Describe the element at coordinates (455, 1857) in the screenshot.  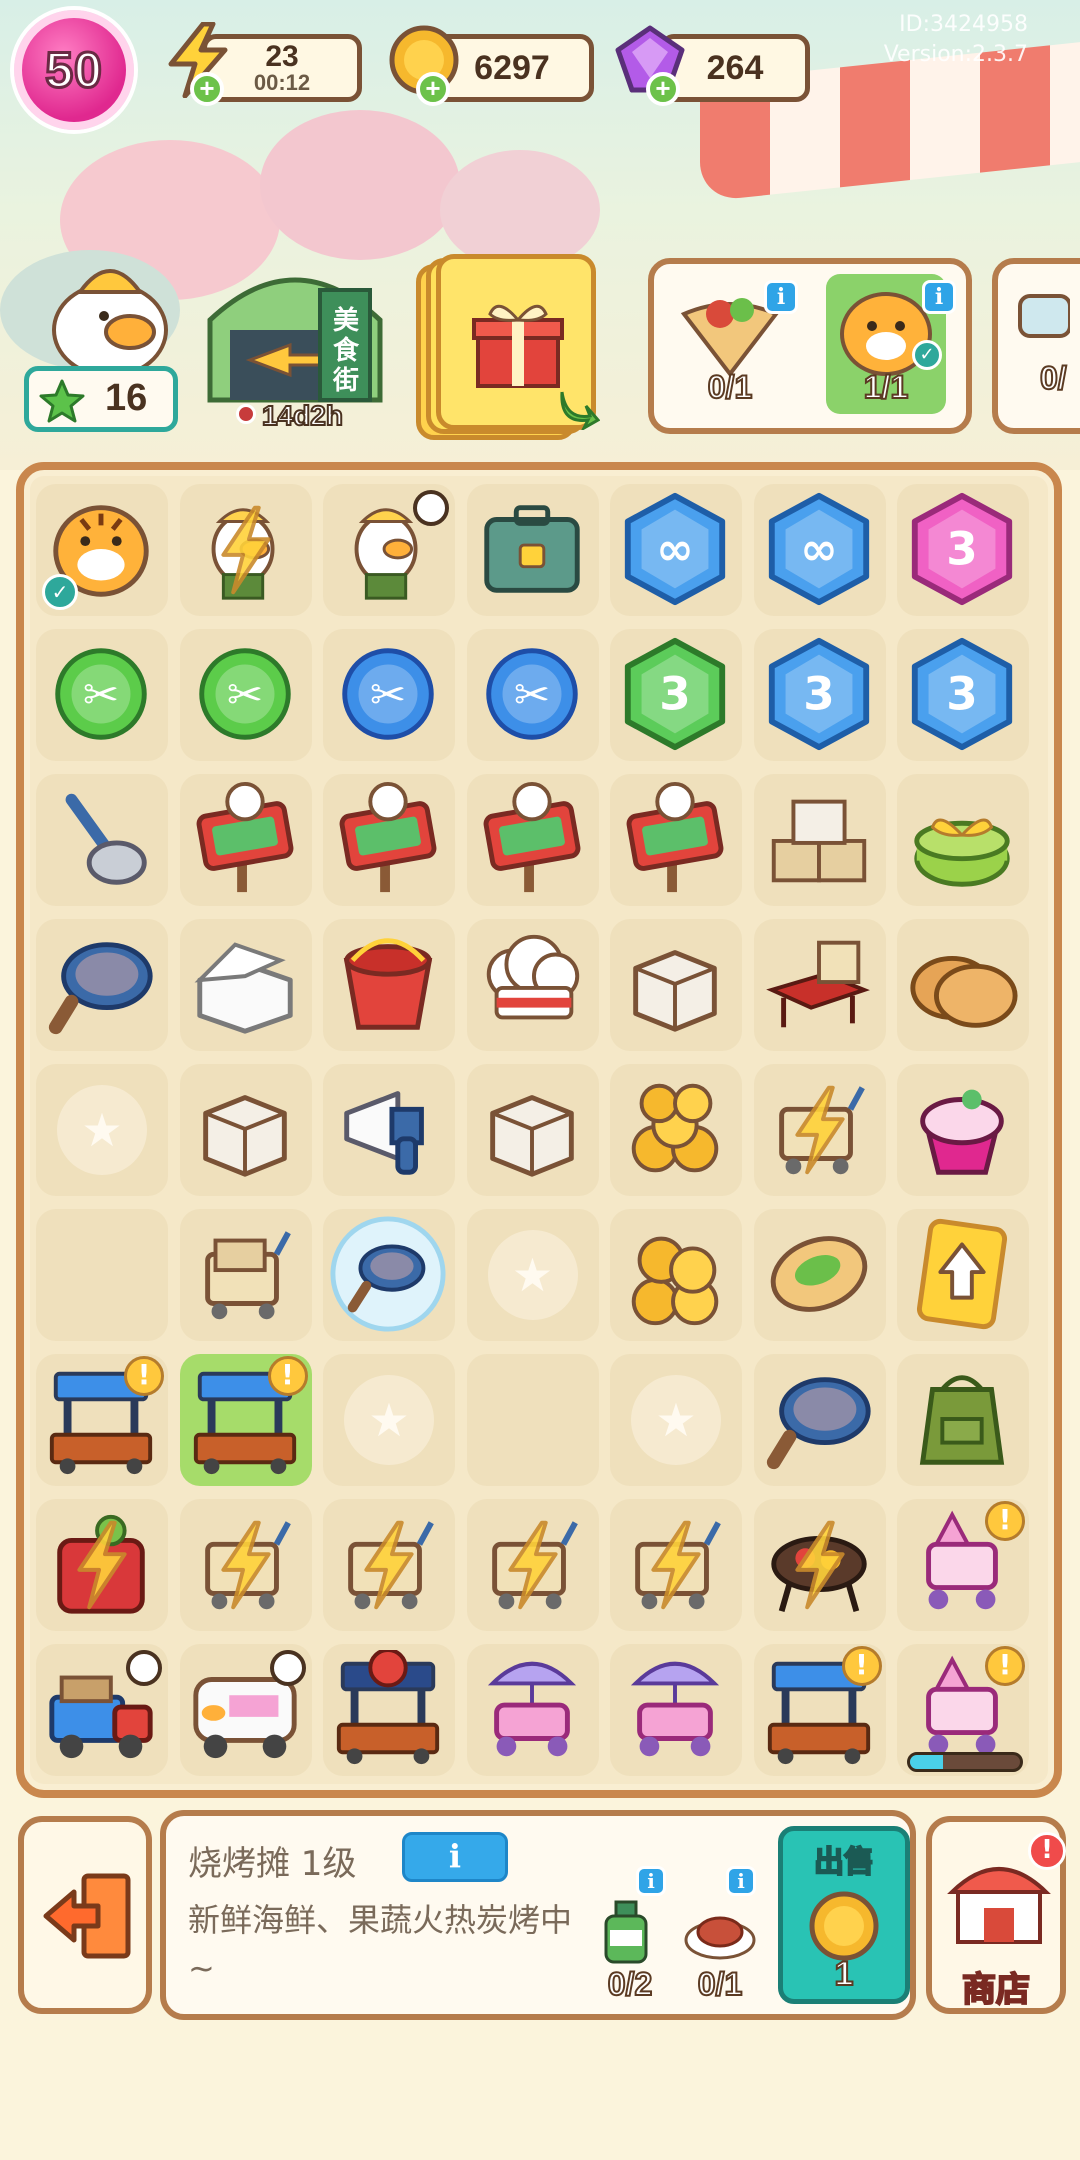
I see `item-info-button: i` at that location.